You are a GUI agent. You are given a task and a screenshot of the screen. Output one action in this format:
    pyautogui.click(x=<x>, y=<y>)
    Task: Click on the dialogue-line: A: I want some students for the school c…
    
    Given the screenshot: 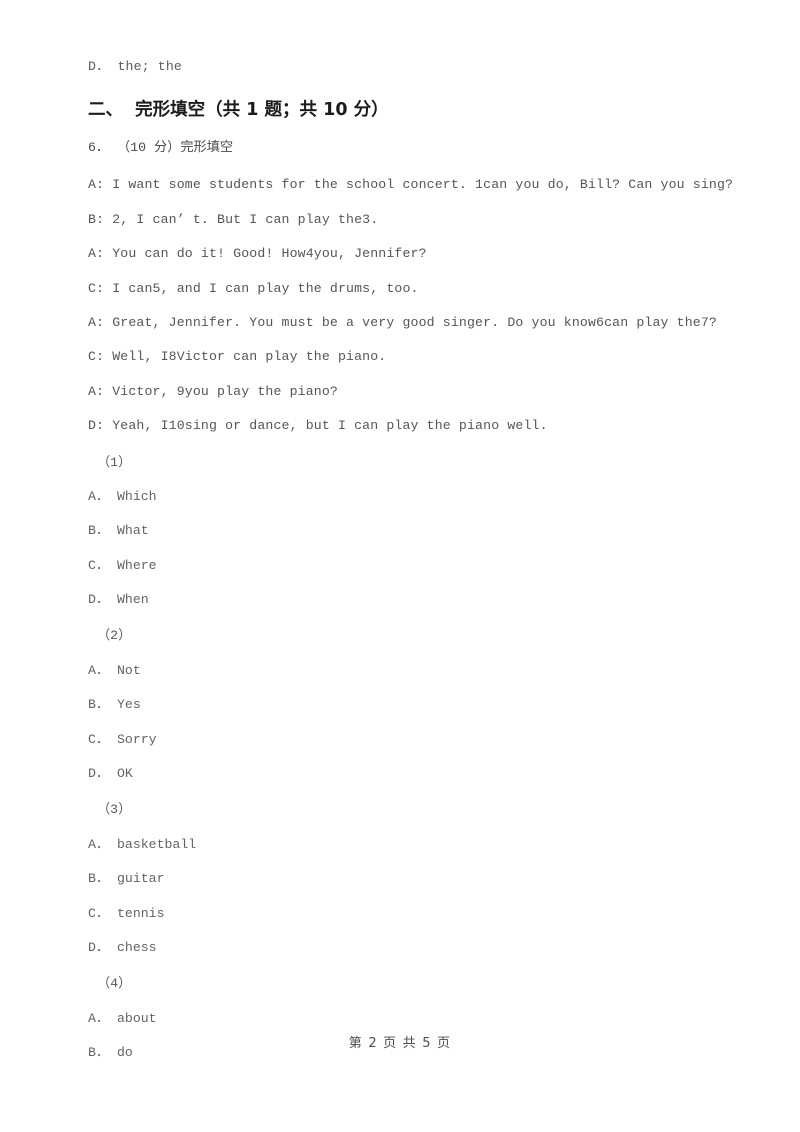 What is the action you would take?
    pyautogui.click(x=411, y=185)
    